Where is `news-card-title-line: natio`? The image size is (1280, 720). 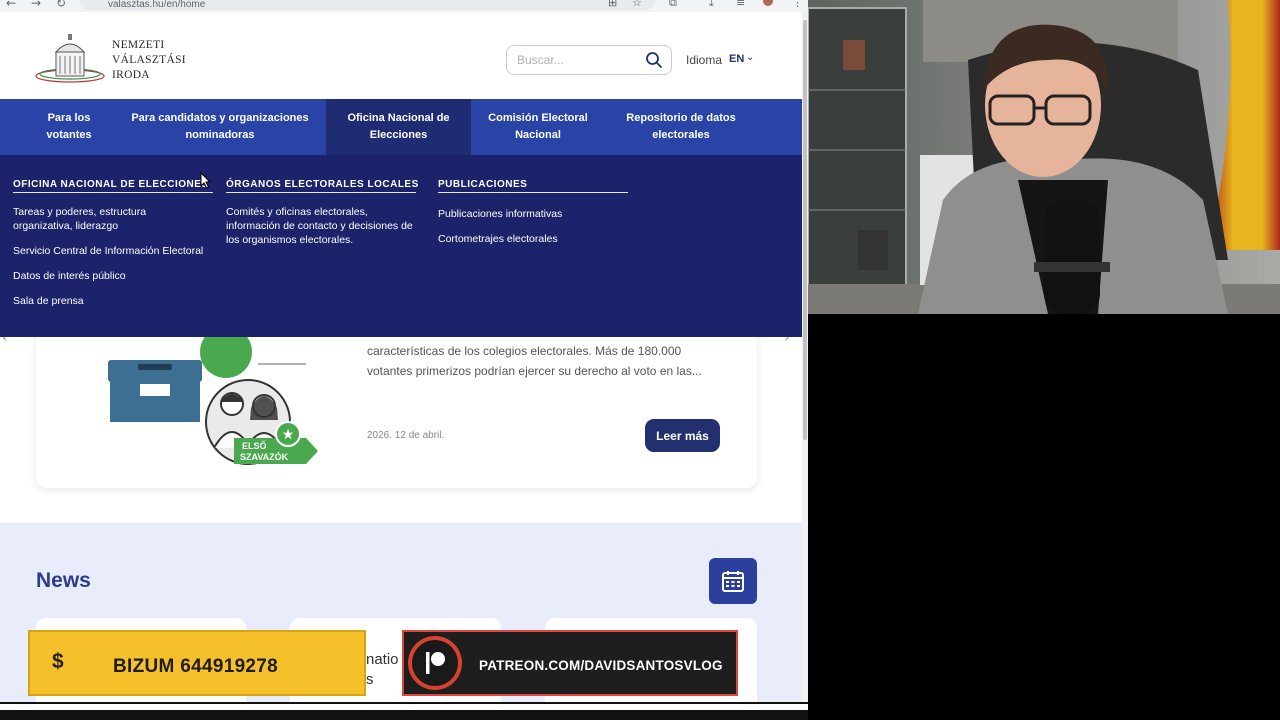
news-card-title-line: natio is located at coordinates (382, 659).